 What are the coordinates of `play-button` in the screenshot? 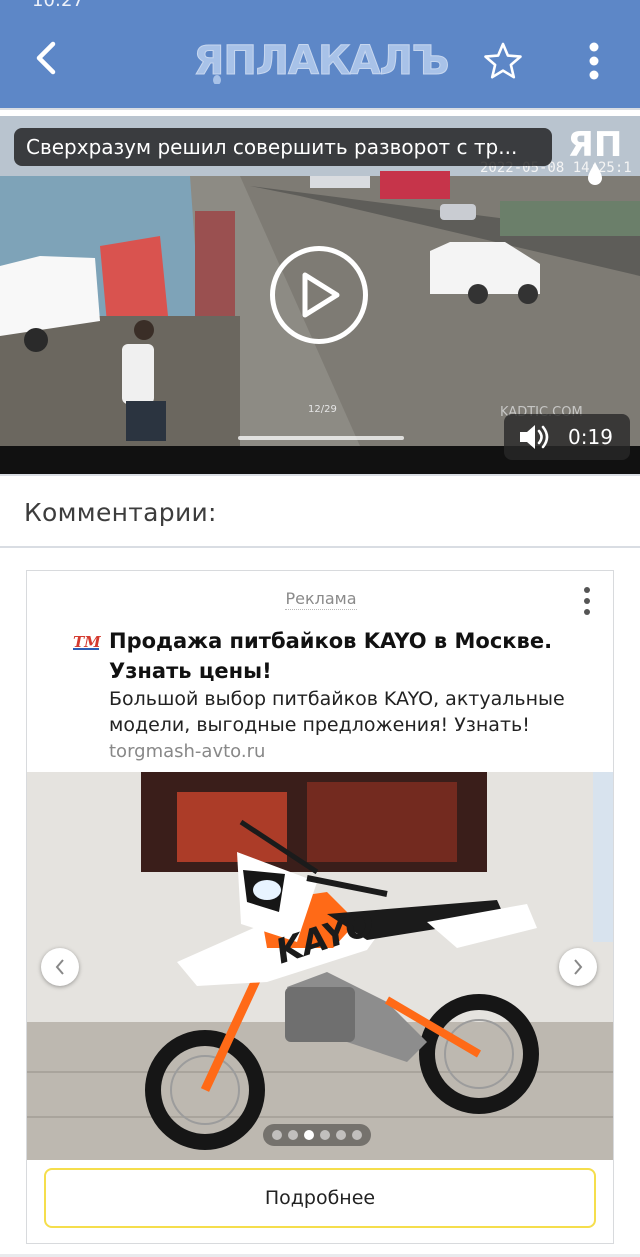 It's located at (319, 295).